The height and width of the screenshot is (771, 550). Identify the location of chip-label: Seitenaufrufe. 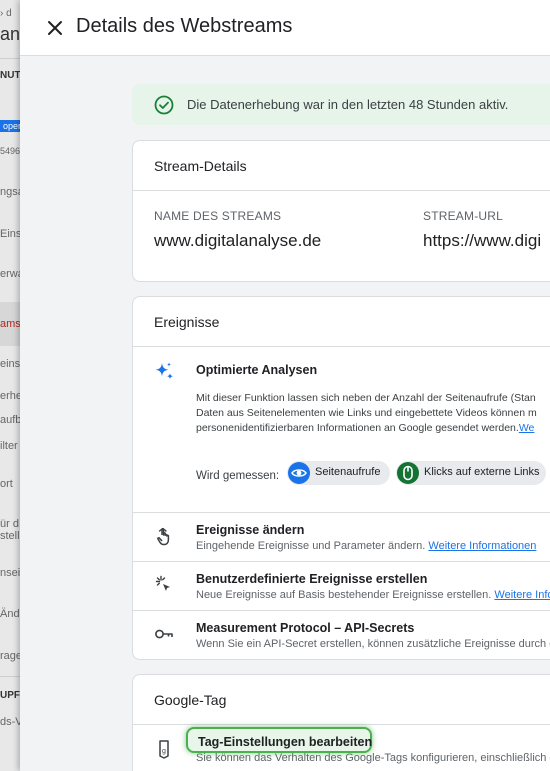
(348, 472).